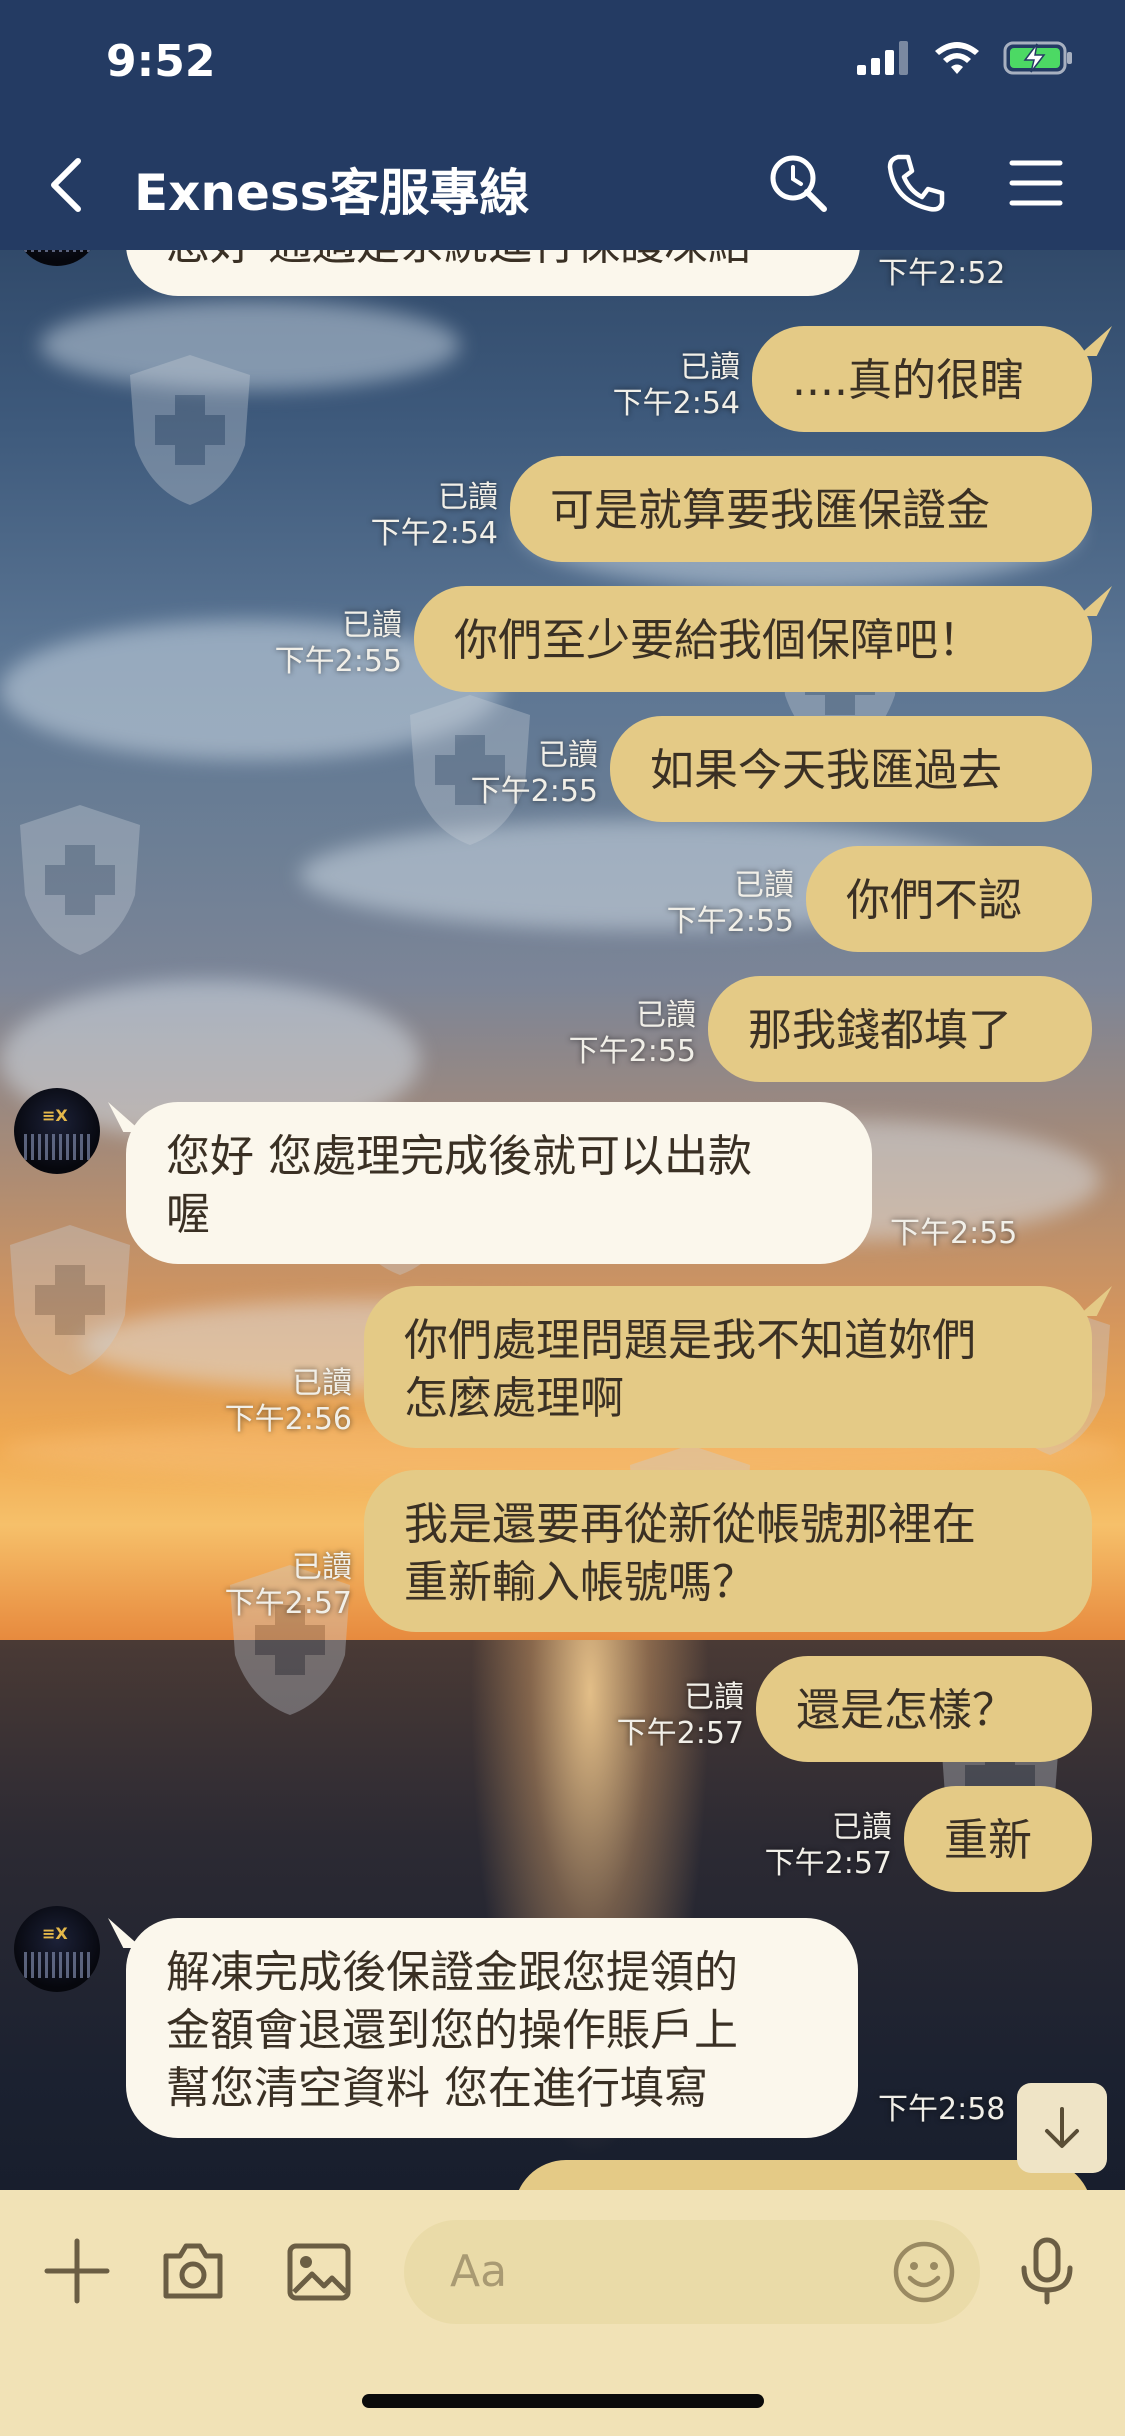 The width and height of the screenshot is (1125, 2436). Describe the element at coordinates (924, 1709) in the screenshot. I see `message-bubble-outgoing: 還是怎樣？` at that location.